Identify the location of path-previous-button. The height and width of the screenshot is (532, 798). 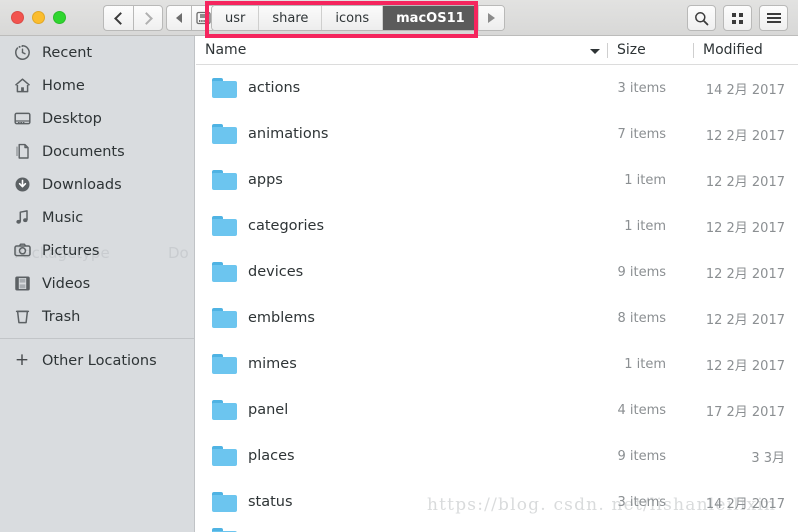
(178, 18).